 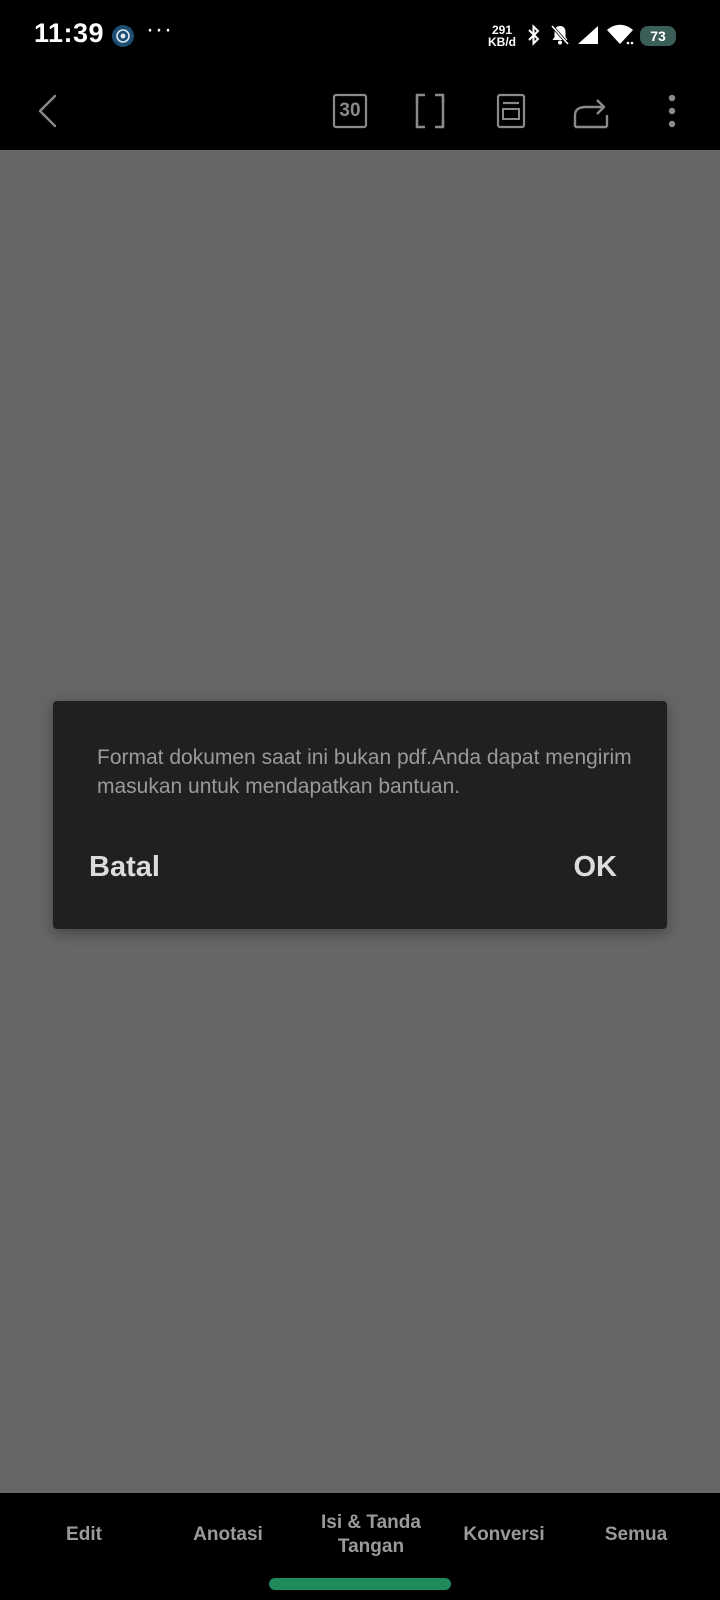 What do you see at coordinates (124, 867) in the screenshot?
I see `cancel-button: Batal` at bounding box center [124, 867].